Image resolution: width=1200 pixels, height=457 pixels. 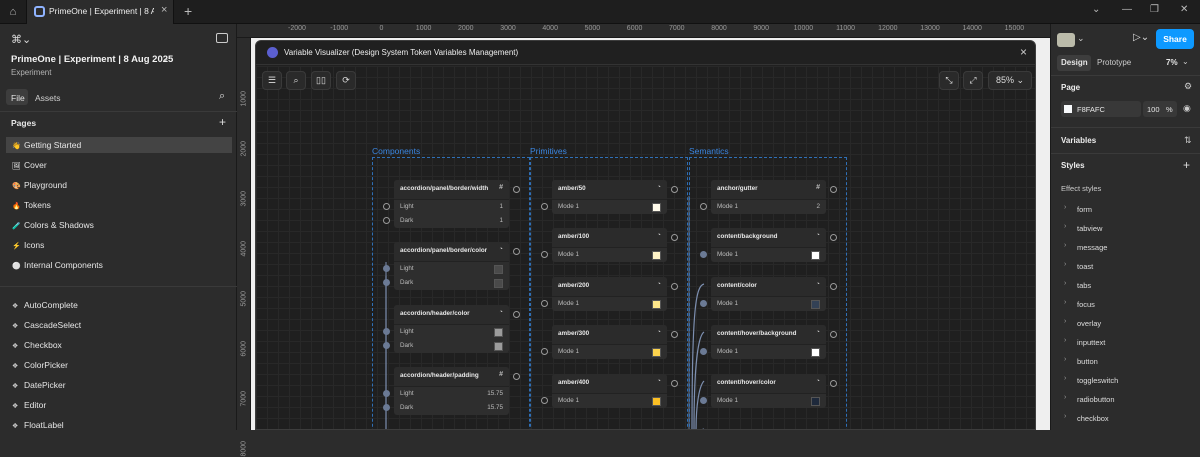 I want to click on variable-node: anchor/gutter # Mode 1 2, so click(x=768, y=197).